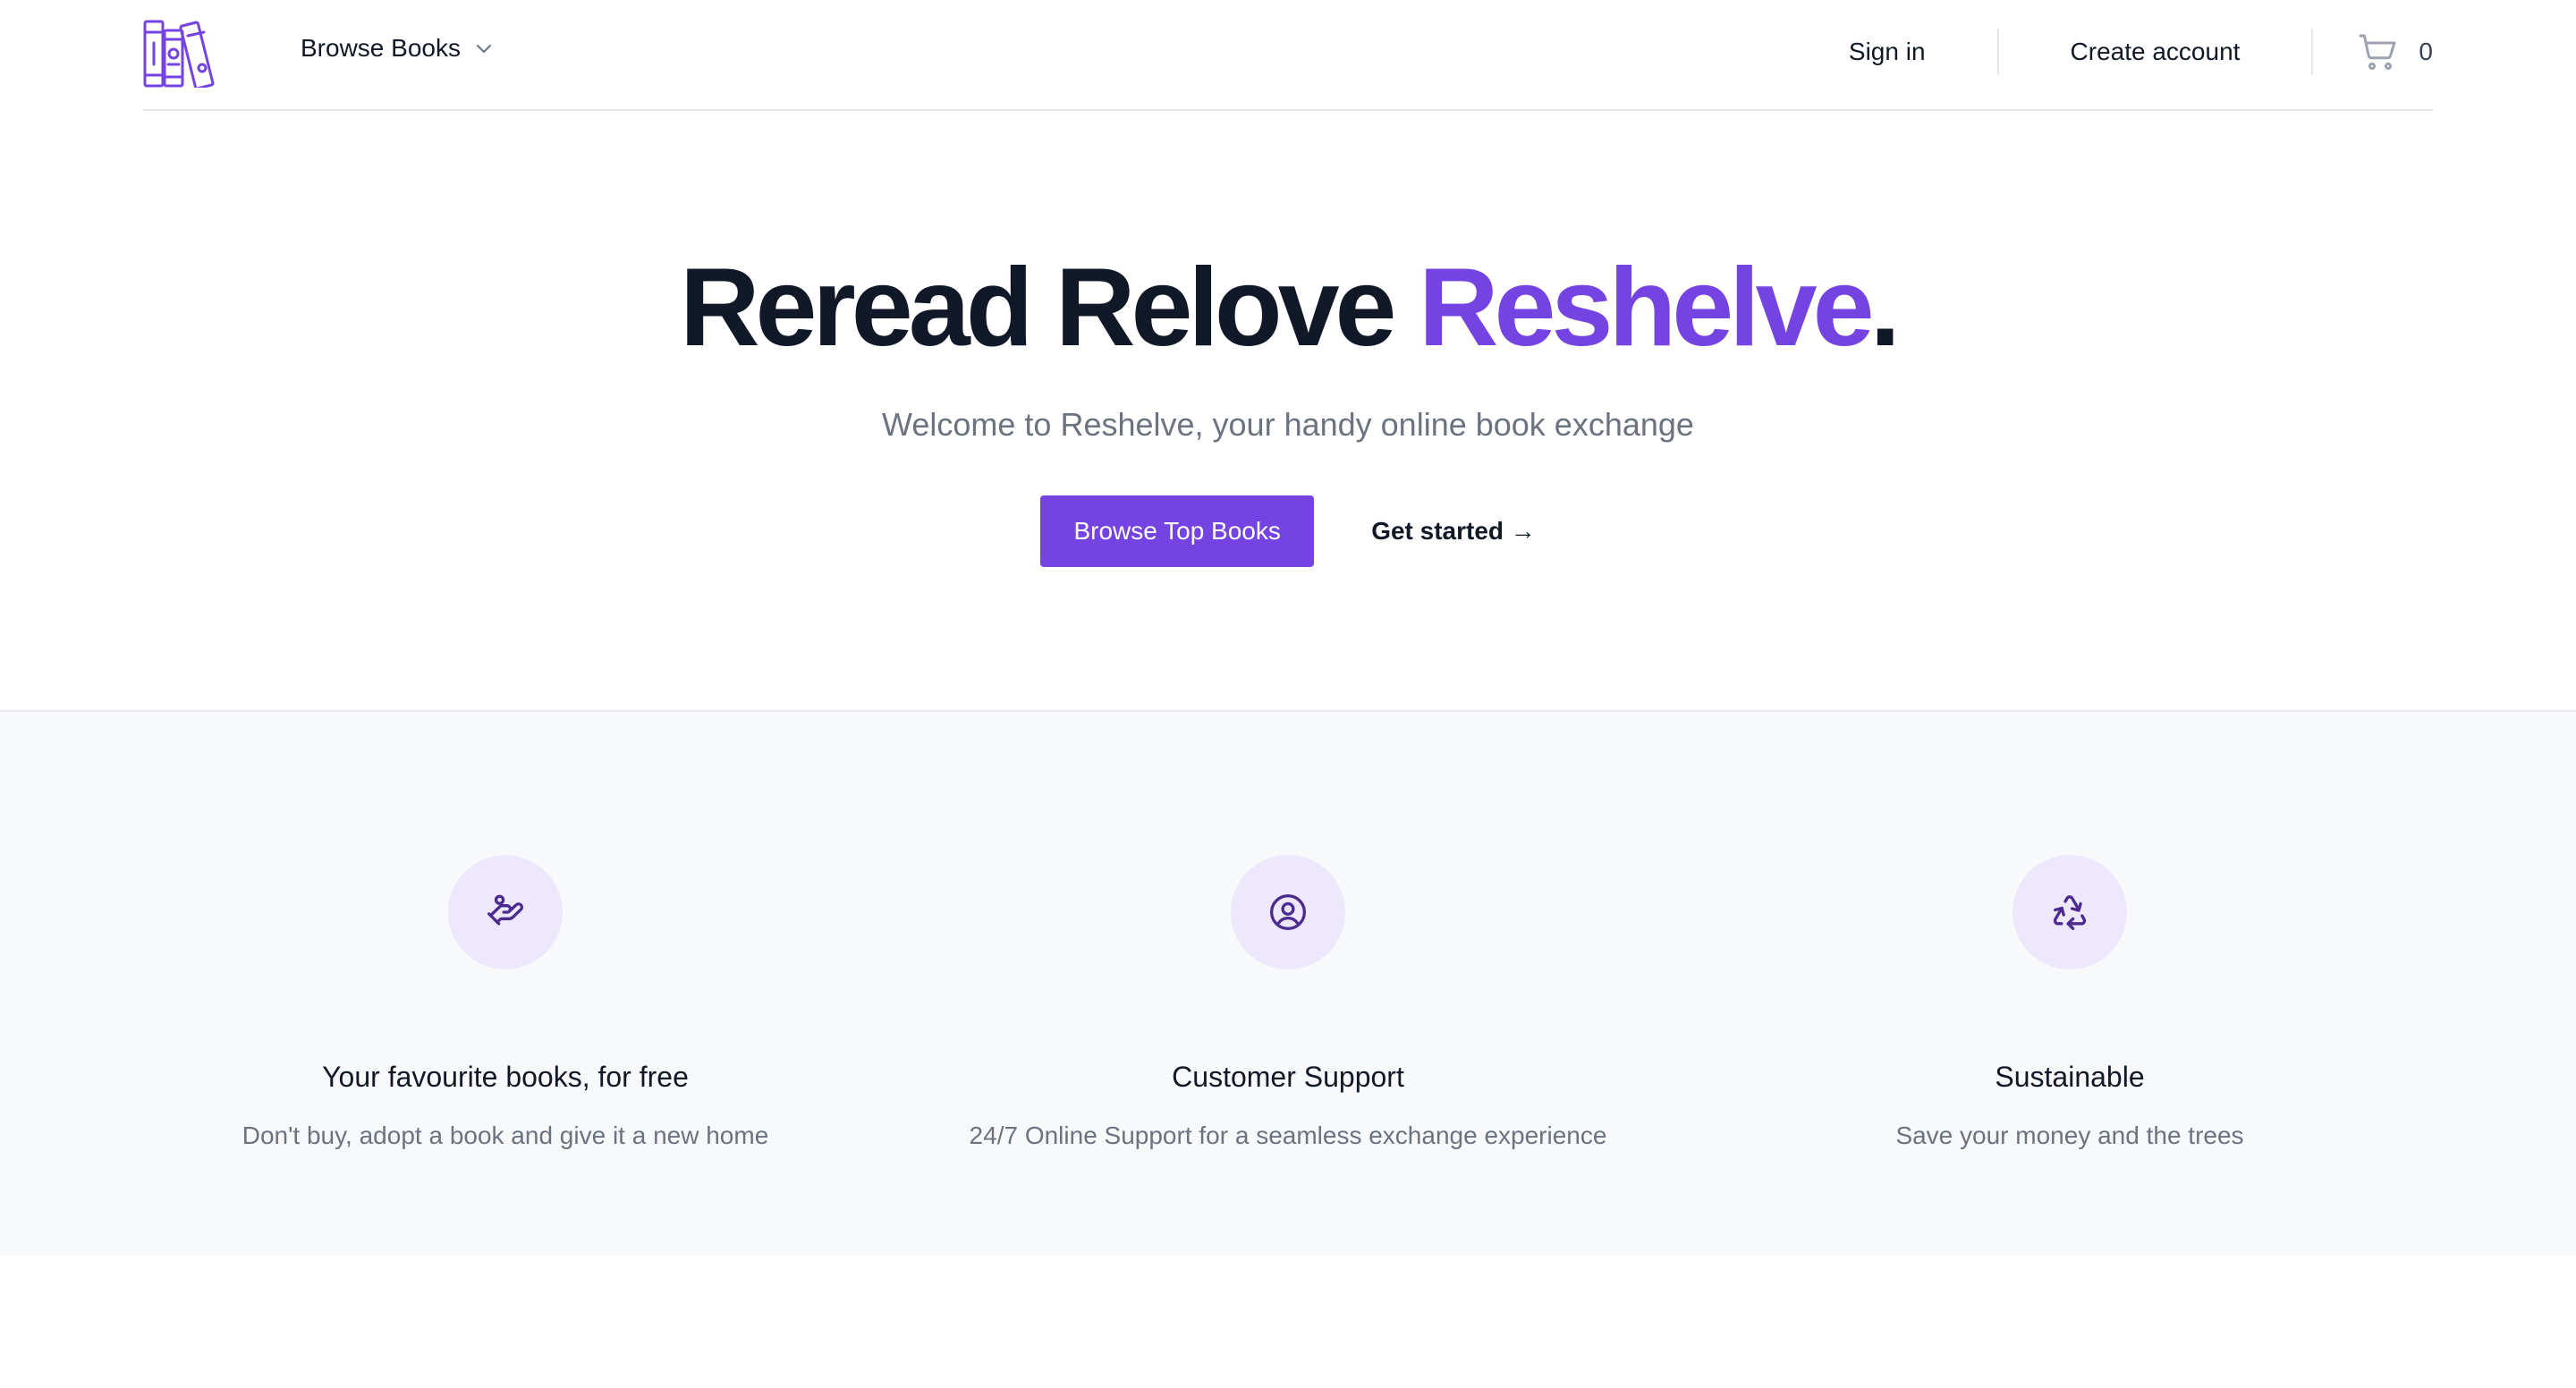  I want to click on hand-heart-icon, so click(505, 910).